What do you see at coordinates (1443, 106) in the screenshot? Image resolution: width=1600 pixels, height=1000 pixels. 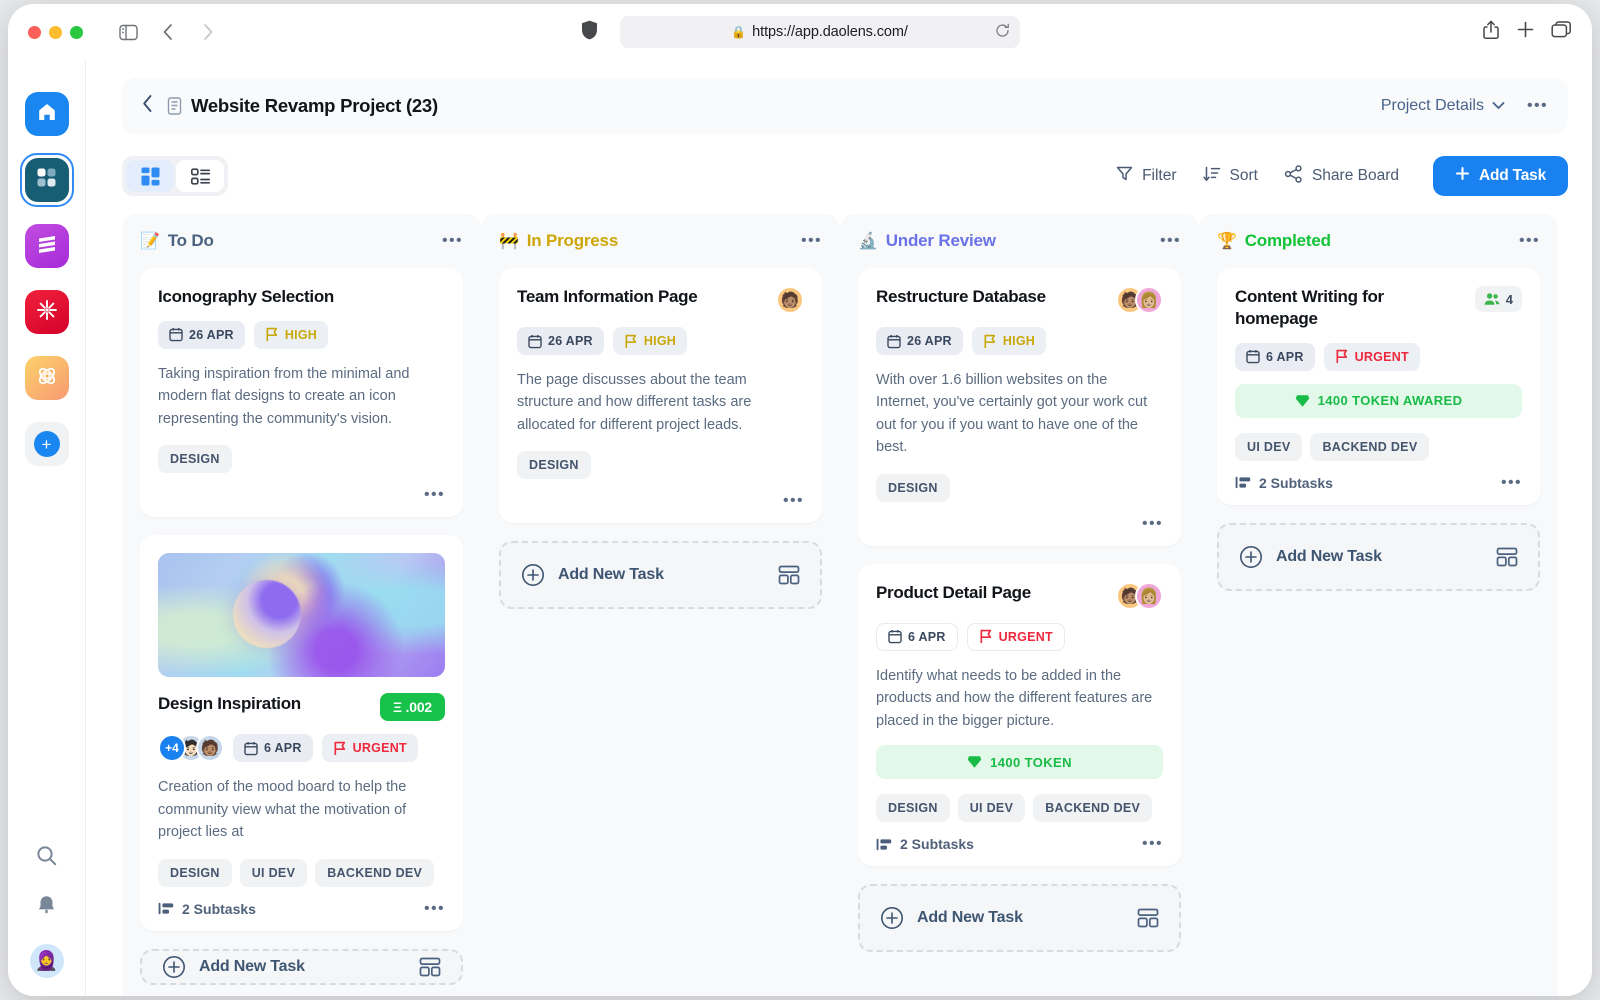 I see `project-details-dropdown: Project Details` at bounding box center [1443, 106].